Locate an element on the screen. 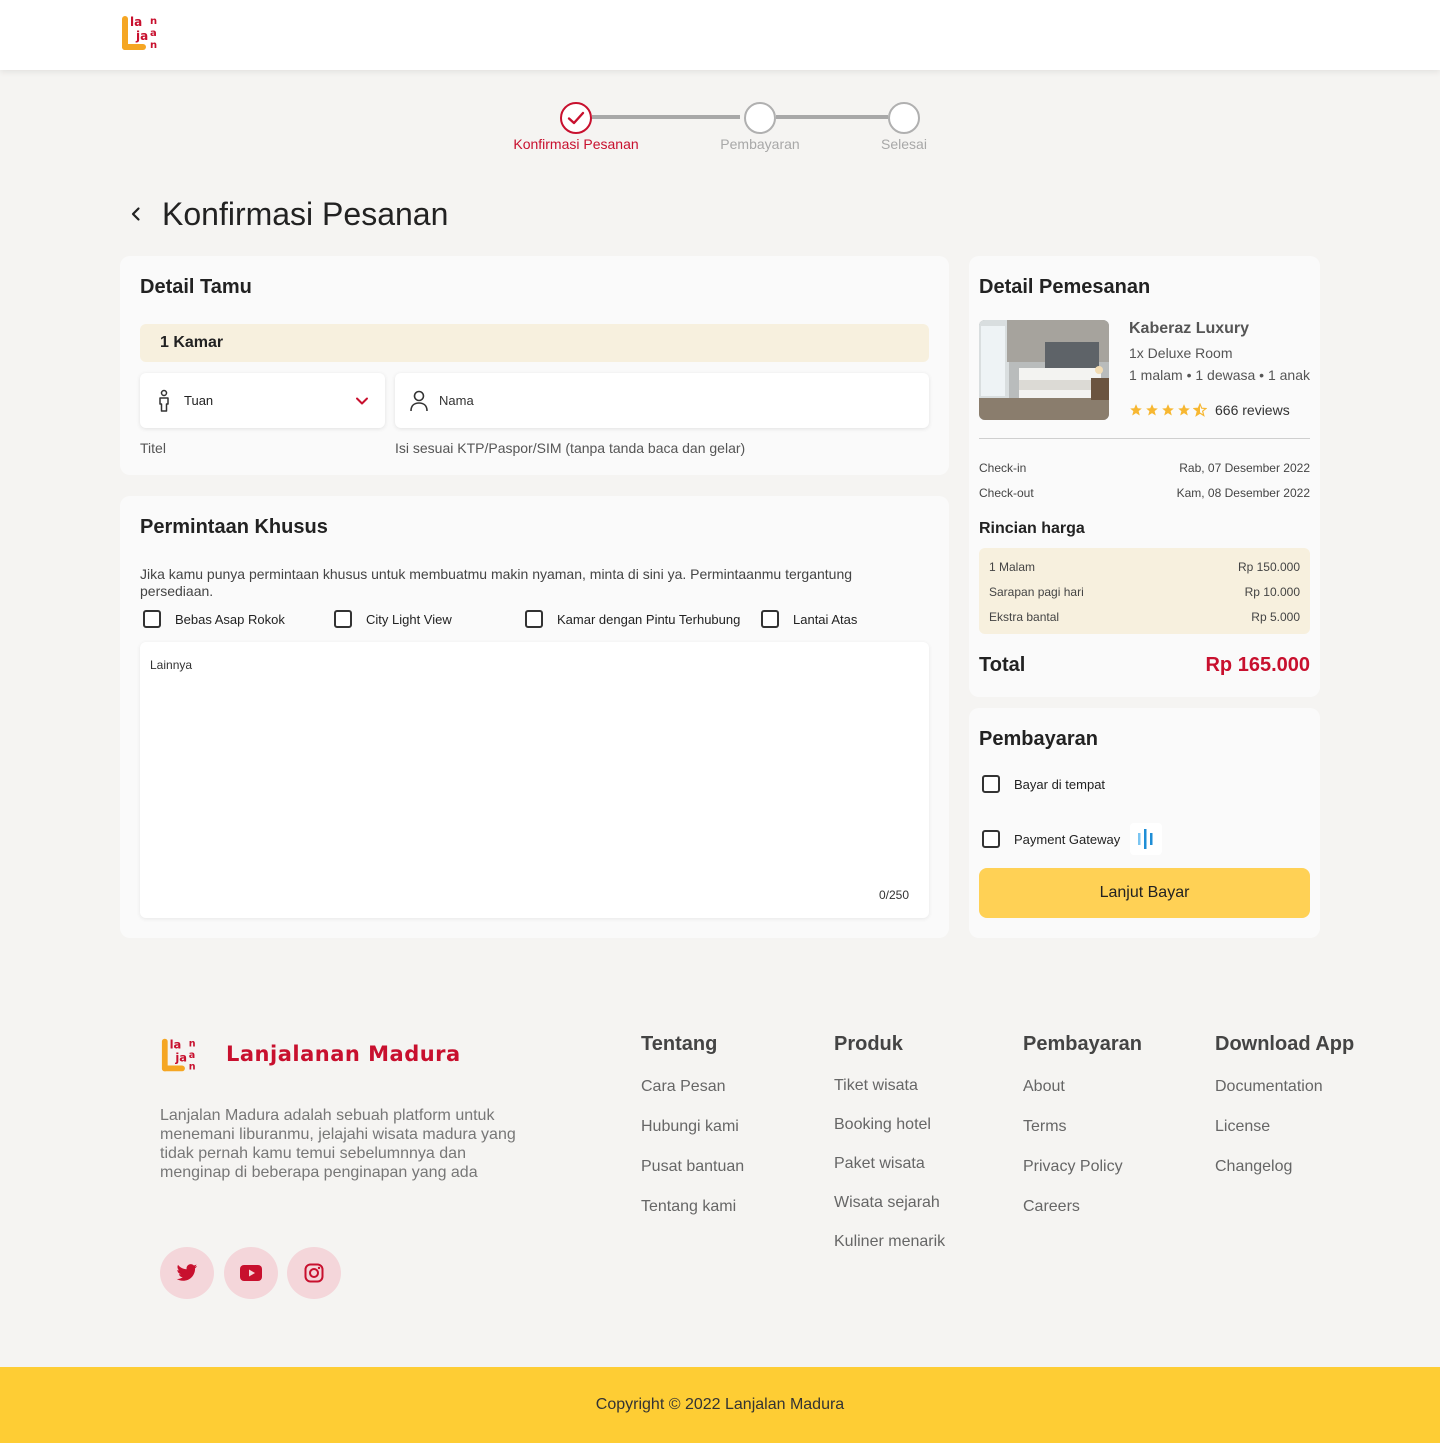 The image size is (1440, 1443). step-3-indicator is located at coordinates (904, 118).